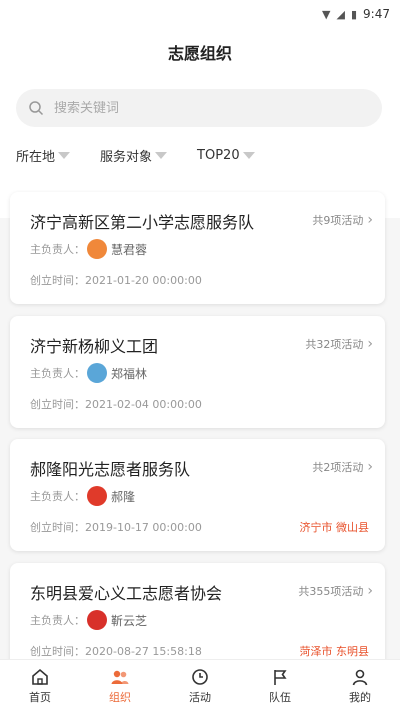 The width and height of the screenshot is (400, 711). What do you see at coordinates (129, 620) in the screenshot?
I see `leader-name: 靳云芝` at bounding box center [129, 620].